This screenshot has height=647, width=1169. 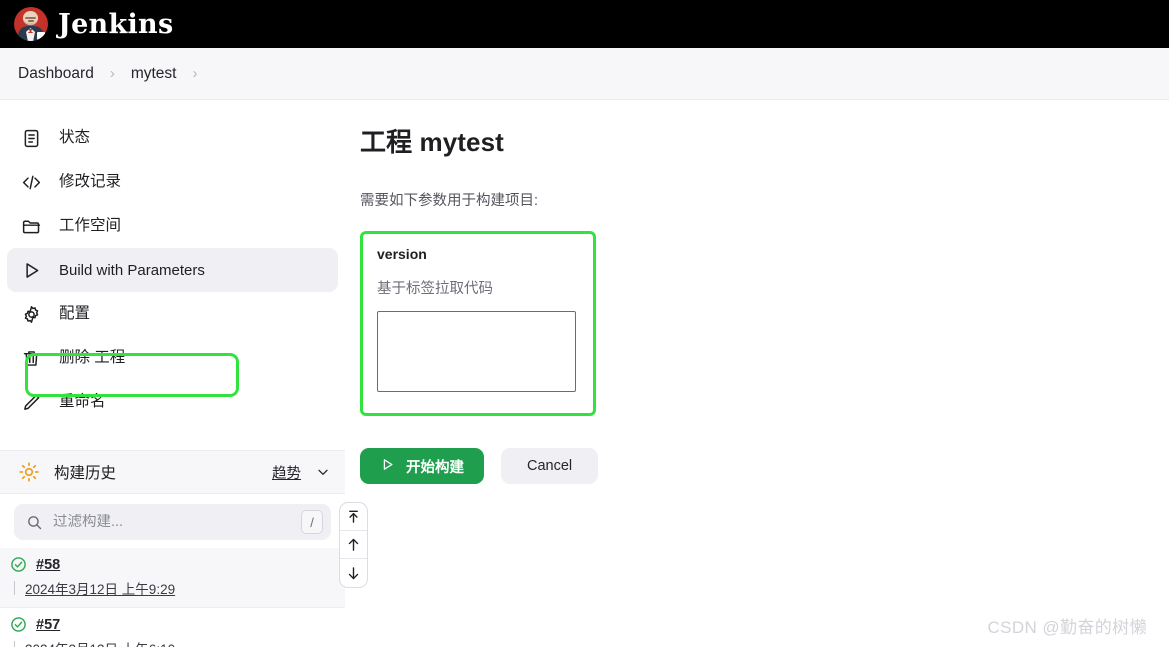 I want to click on sidebar-item-label: 工作空间, so click(x=90, y=226).